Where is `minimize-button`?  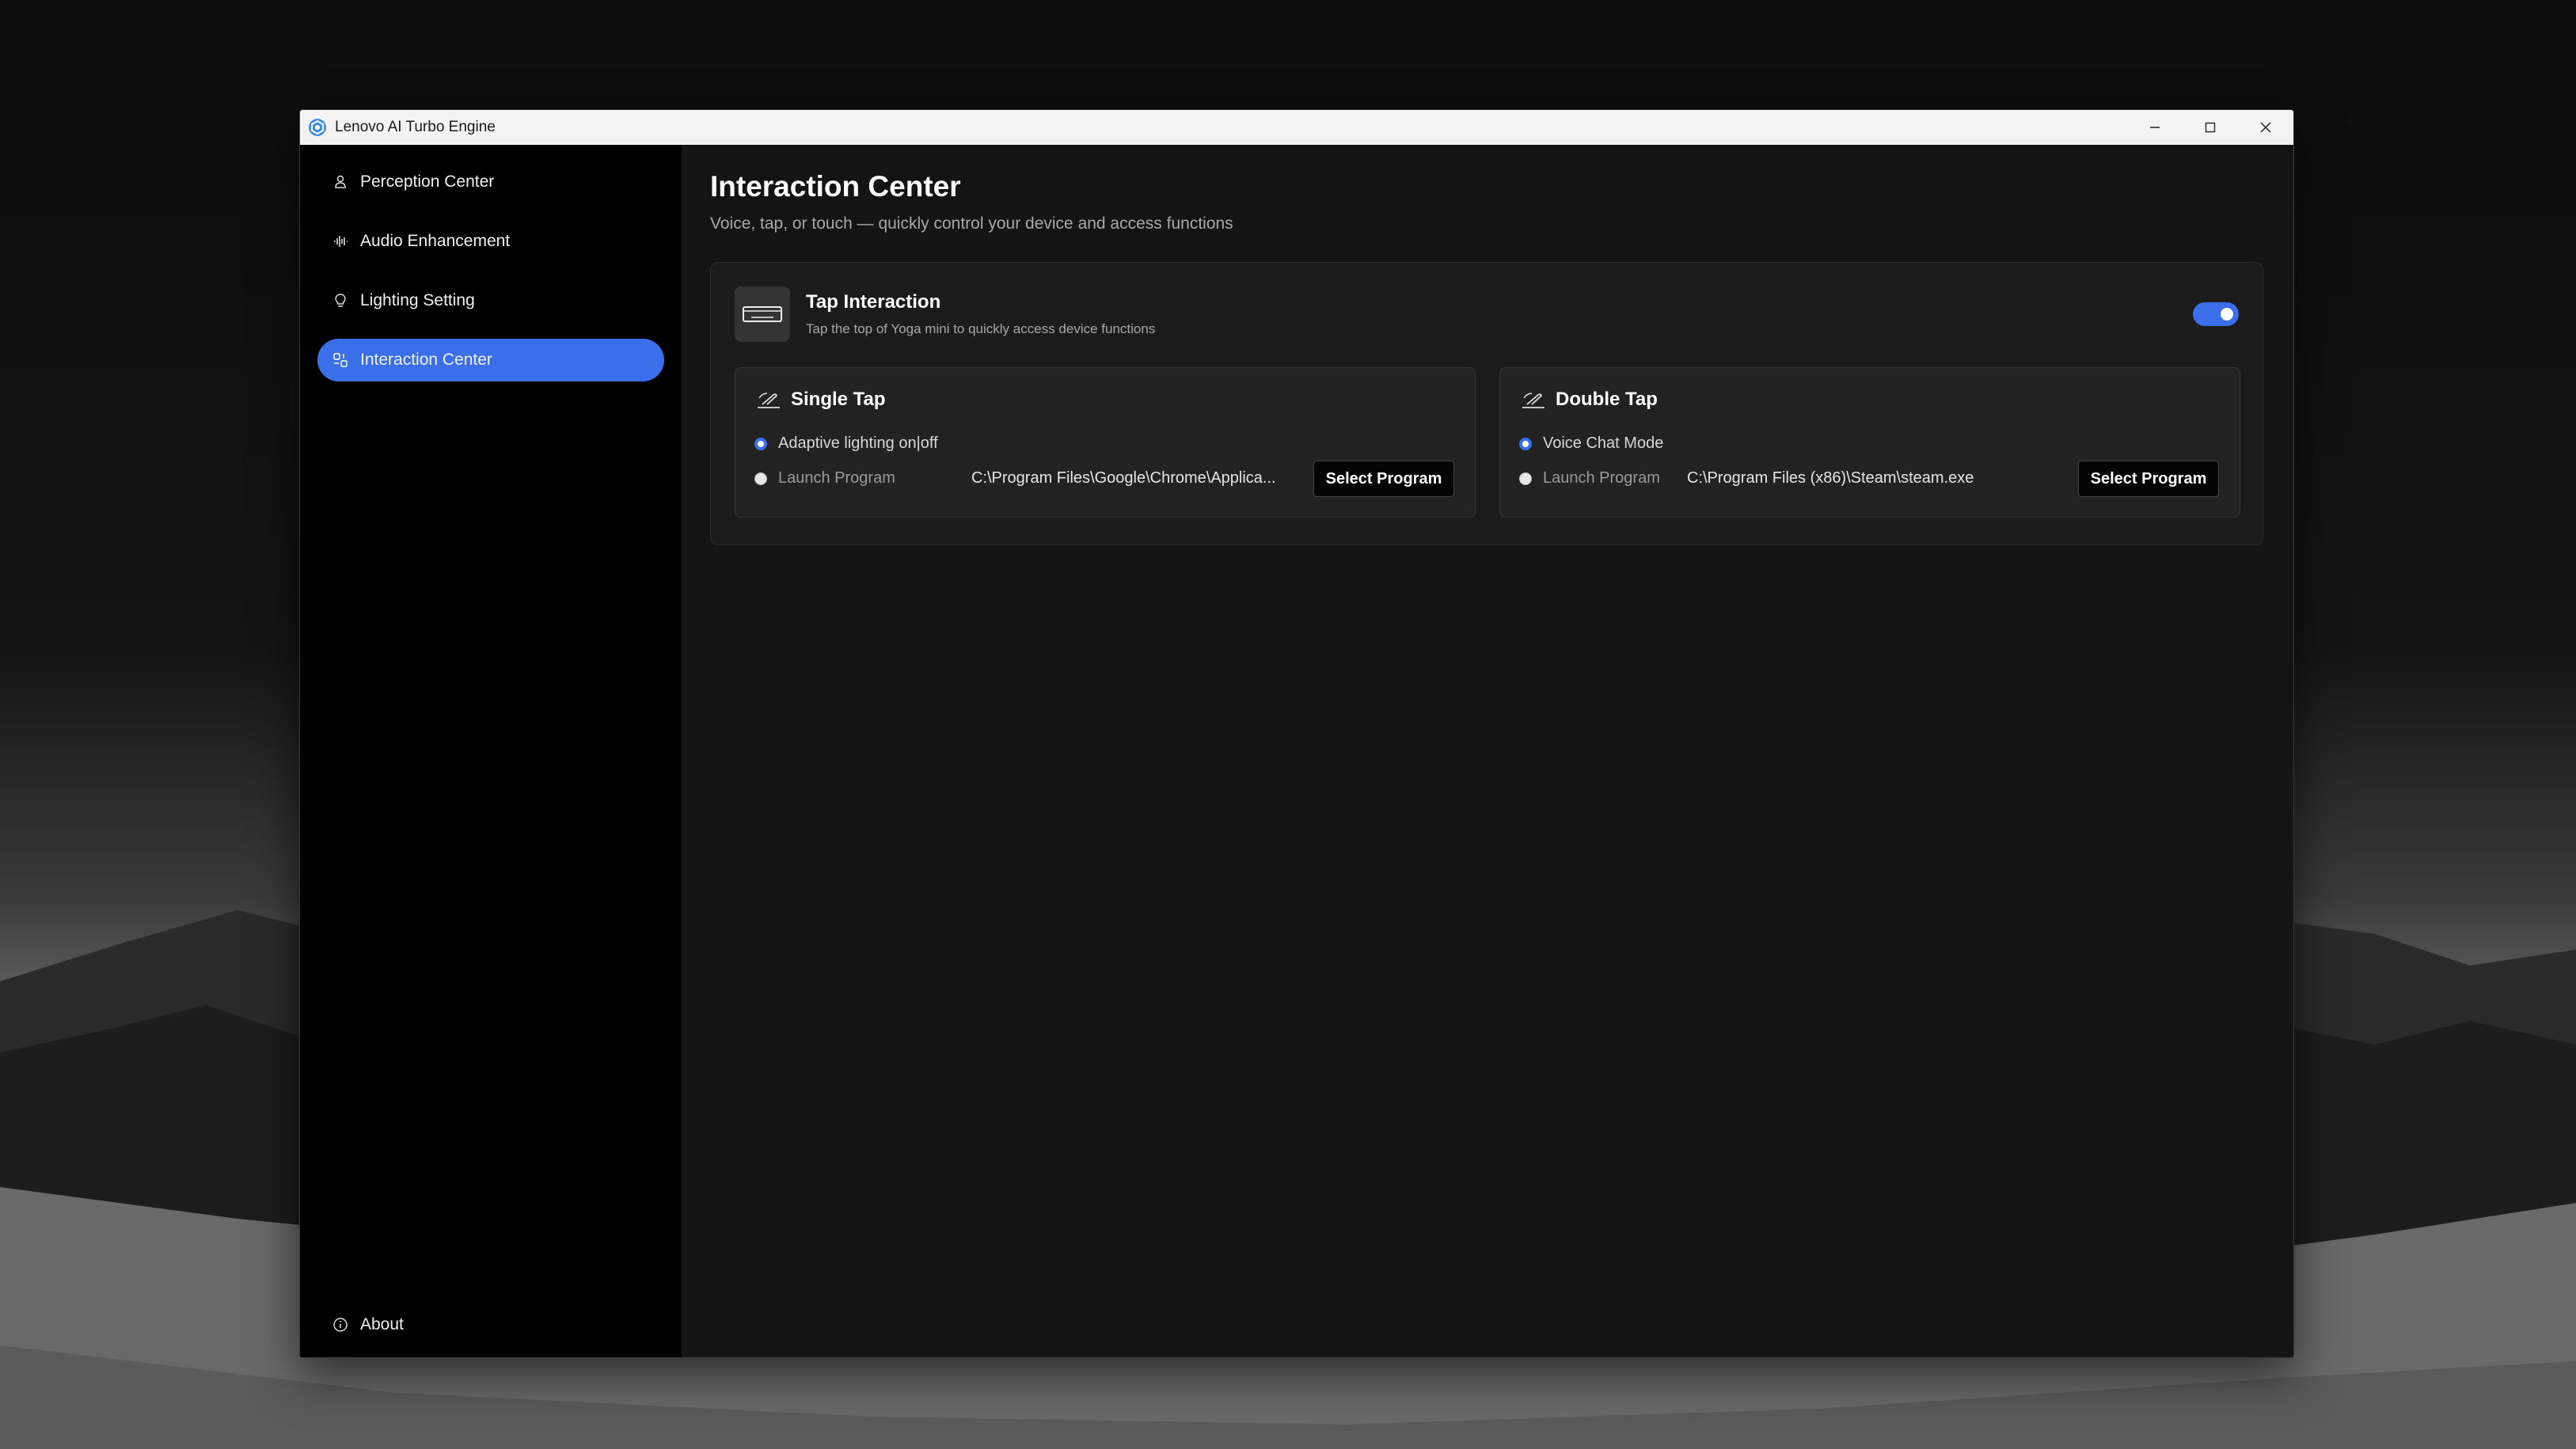
minimize-button is located at coordinates (2155, 127).